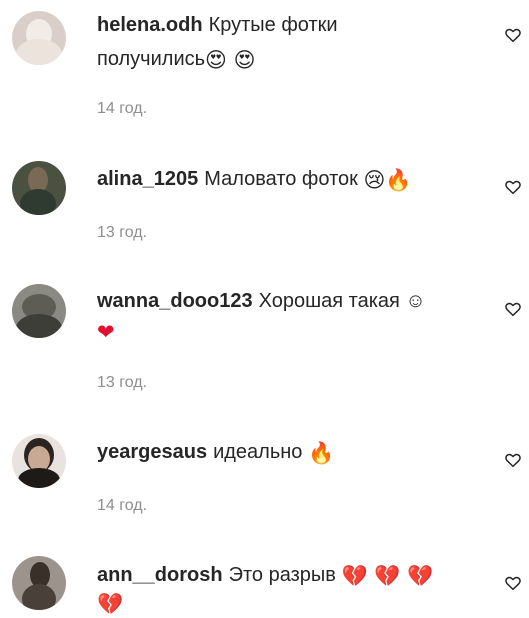  What do you see at coordinates (281, 179) in the screenshot?
I see `comment-text: Маловато фоток` at bounding box center [281, 179].